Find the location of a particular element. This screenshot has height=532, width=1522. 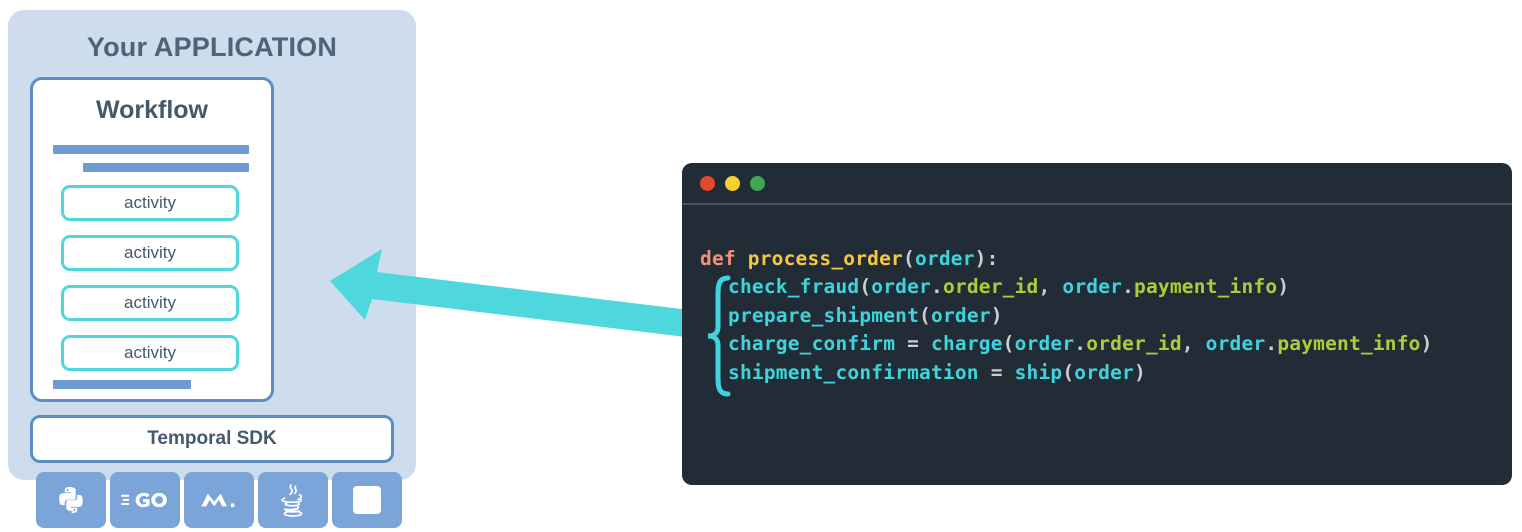

code-token: def is located at coordinates (718, 258).